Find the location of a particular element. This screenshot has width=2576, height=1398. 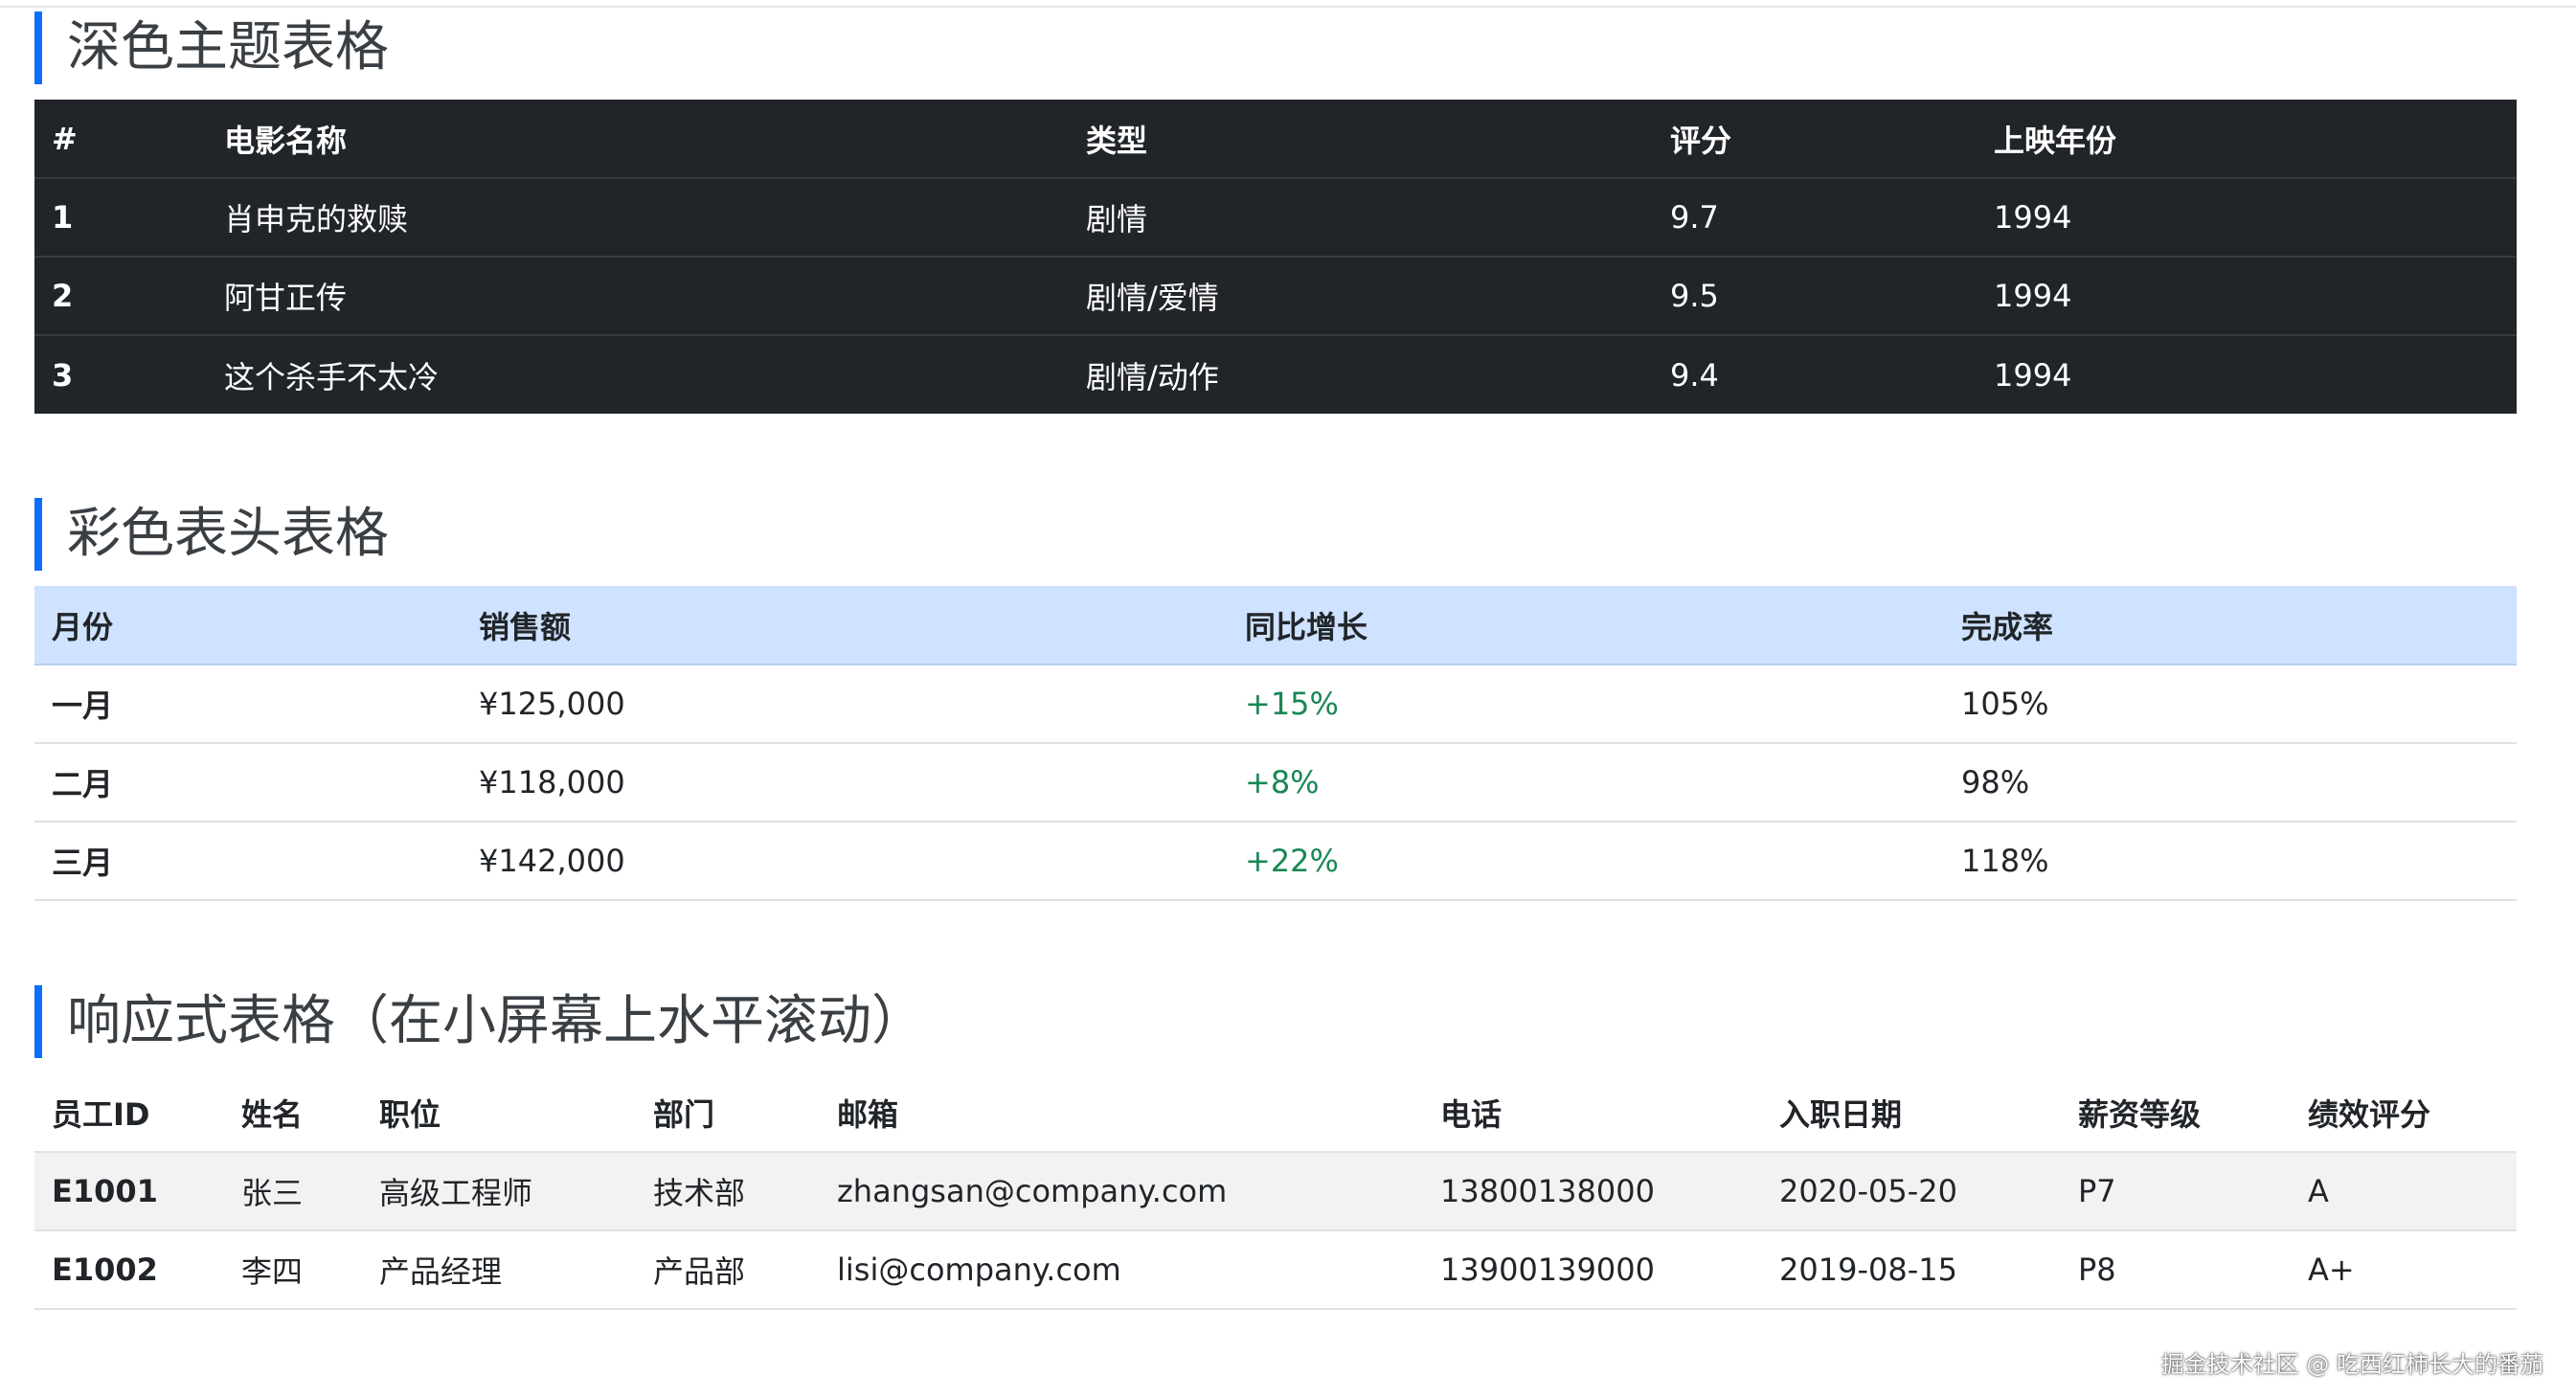

cell-phone: 13800138000 is located at coordinates (1592, 1191).